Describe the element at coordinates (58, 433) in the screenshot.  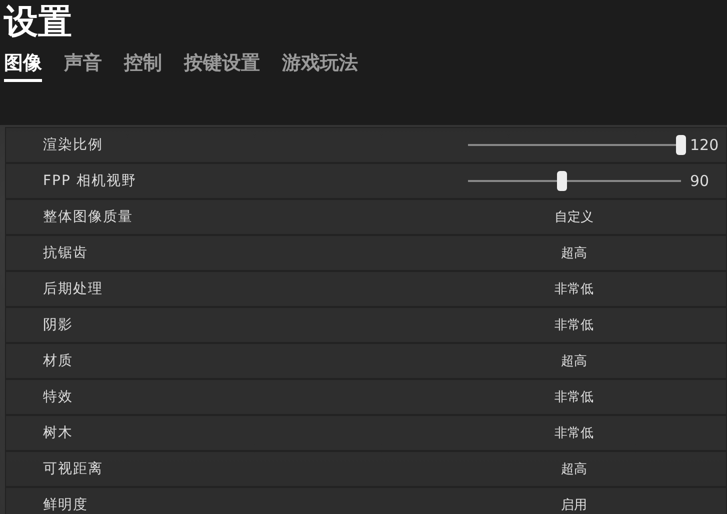
I see `setting-label: 树木` at that location.